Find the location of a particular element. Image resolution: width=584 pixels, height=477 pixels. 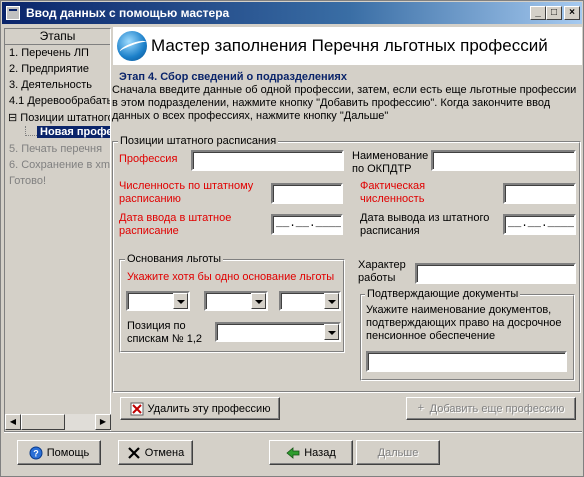

actual-count-input is located at coordinates (539, 193).